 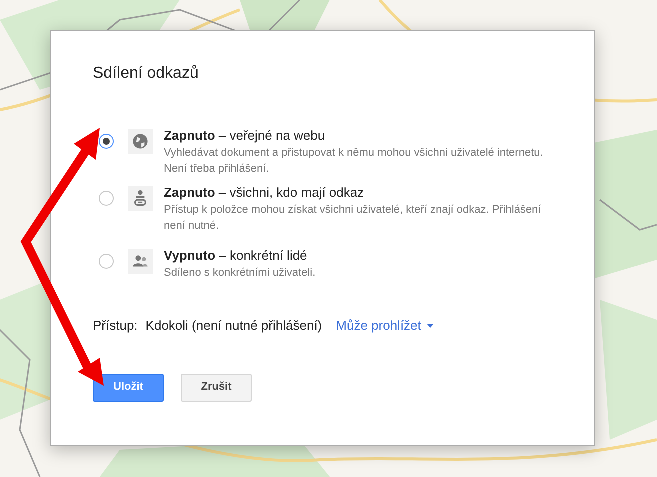 I want to click on cancel-button: Zrušit, so click(x=216, y=388).